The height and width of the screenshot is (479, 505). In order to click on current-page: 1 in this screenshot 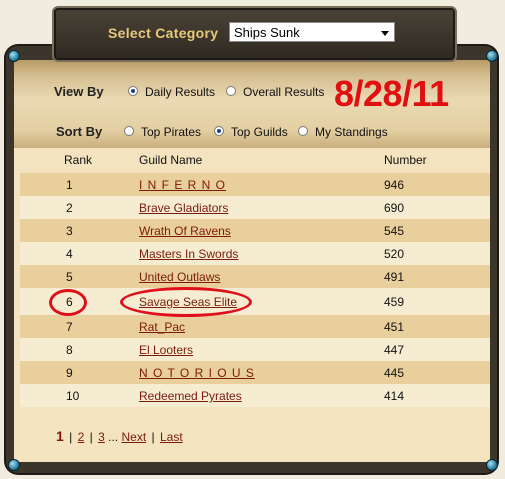, I will do `click(60, 436)`.